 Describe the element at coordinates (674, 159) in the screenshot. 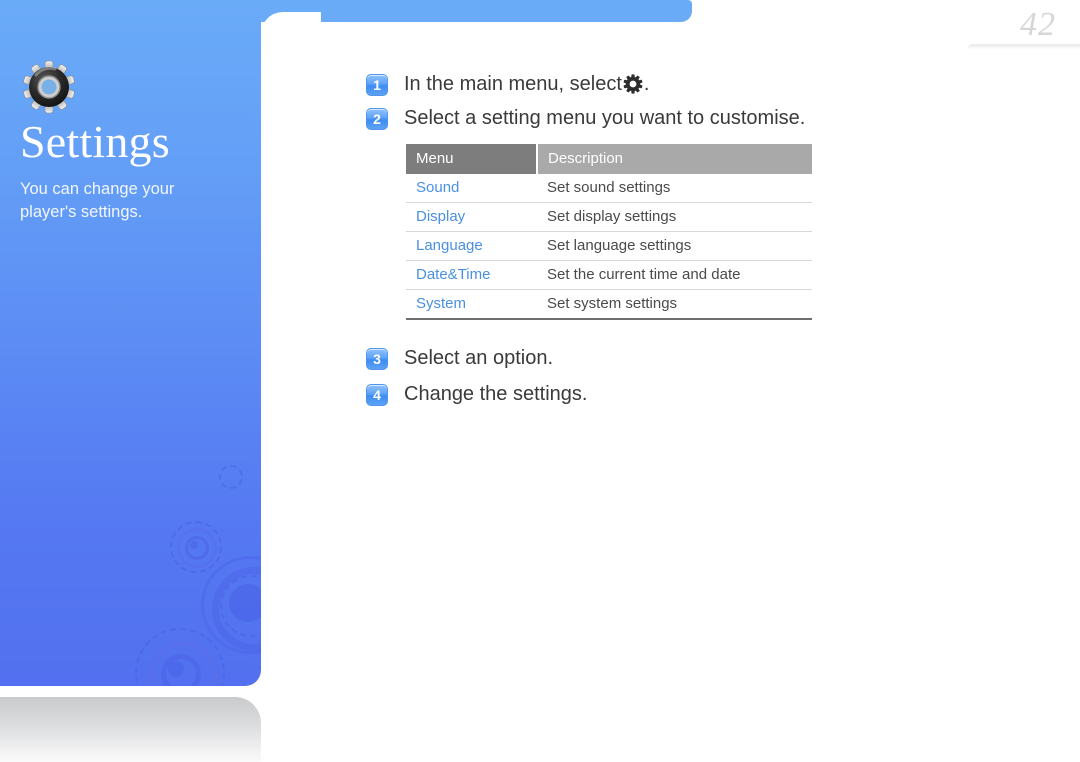

I see `column-header-description: Description` at that location.